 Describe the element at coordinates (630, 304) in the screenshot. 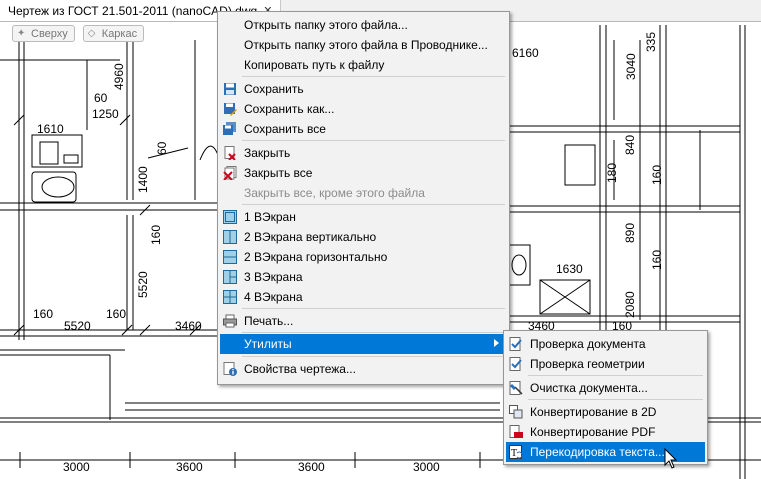

I see `dimension-label: 2080` at that location.